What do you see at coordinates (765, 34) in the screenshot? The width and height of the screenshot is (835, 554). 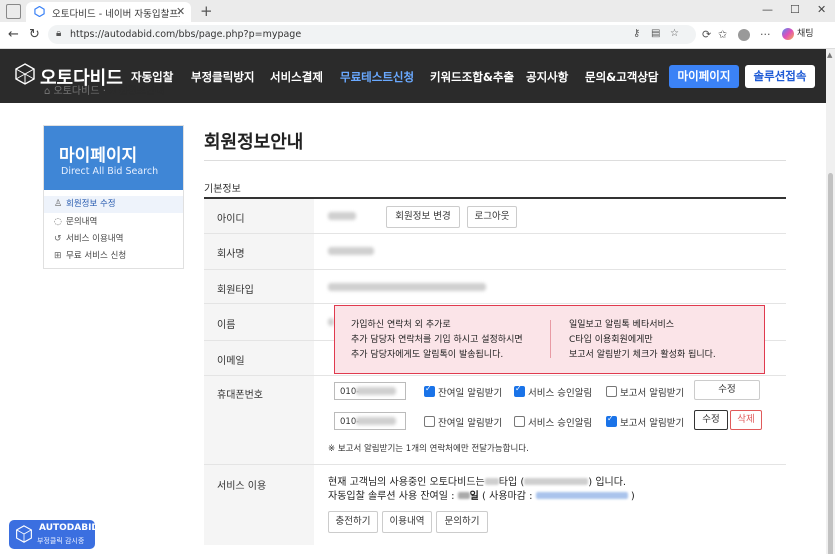 I see `more-menu-icon: ···` at bounding box center [765, 34].